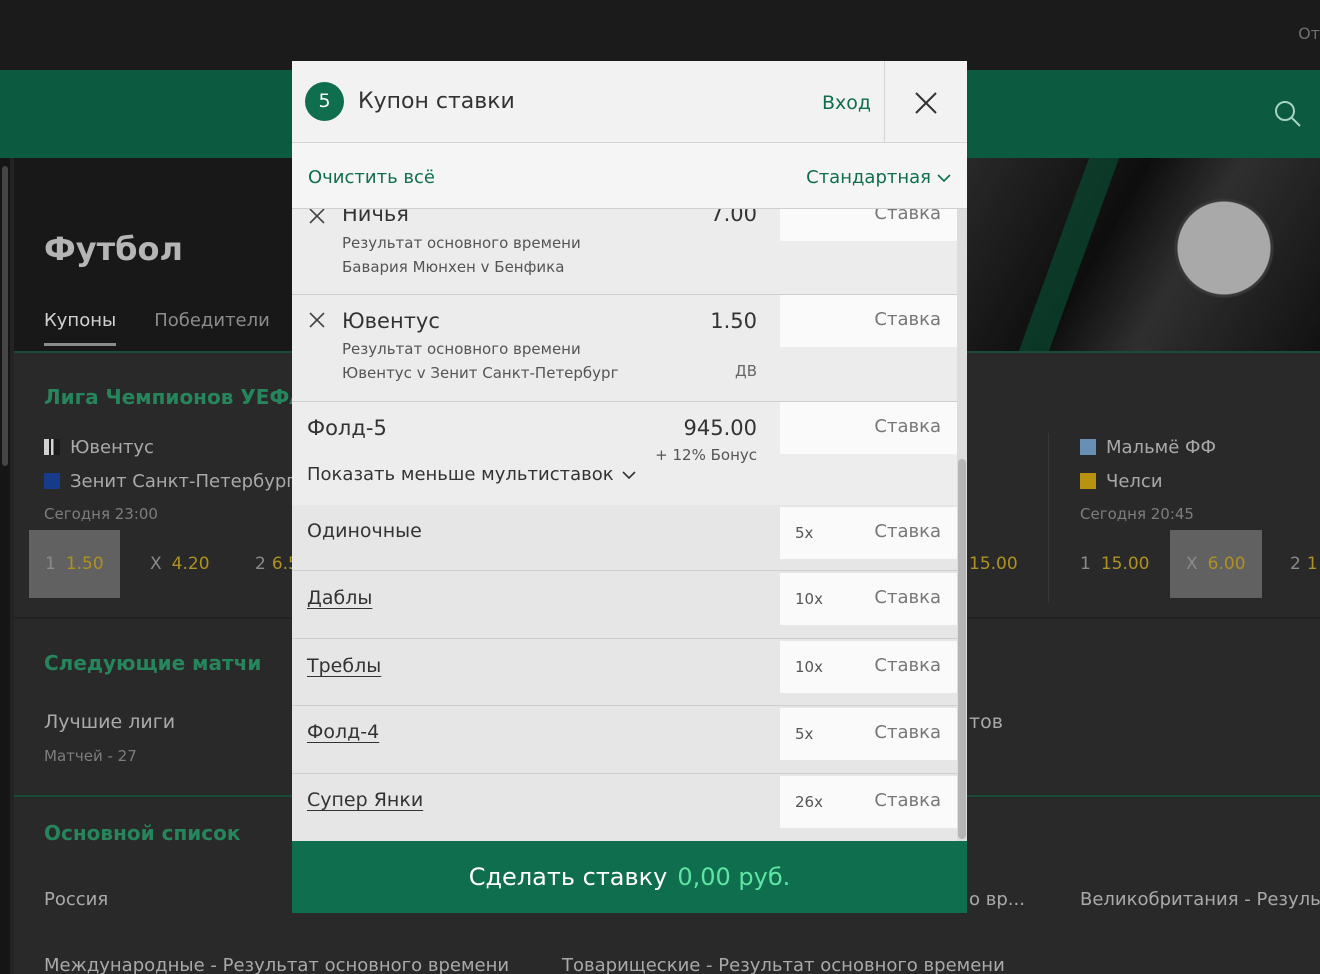 This screenshot has width=1320, height=974. What do you see at coordinates (365, 800) in the screenshot?
I see `multiple-name-link: Супер Янки` at bounding box center [365, 800].